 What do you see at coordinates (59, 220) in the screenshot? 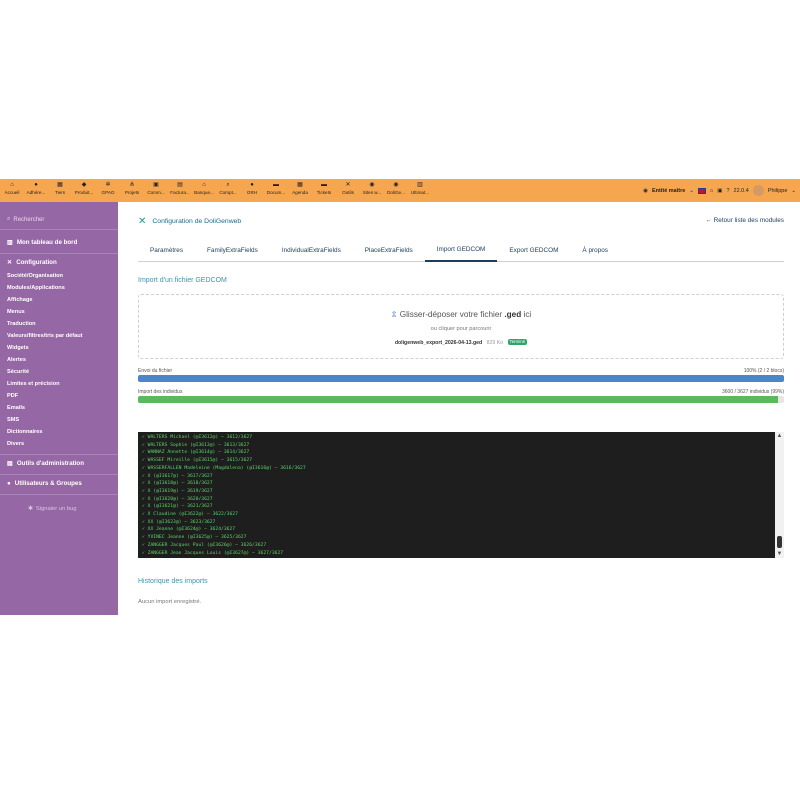
I see `search-input: ⌕ Rechercher` at bounding box center [59, 220].